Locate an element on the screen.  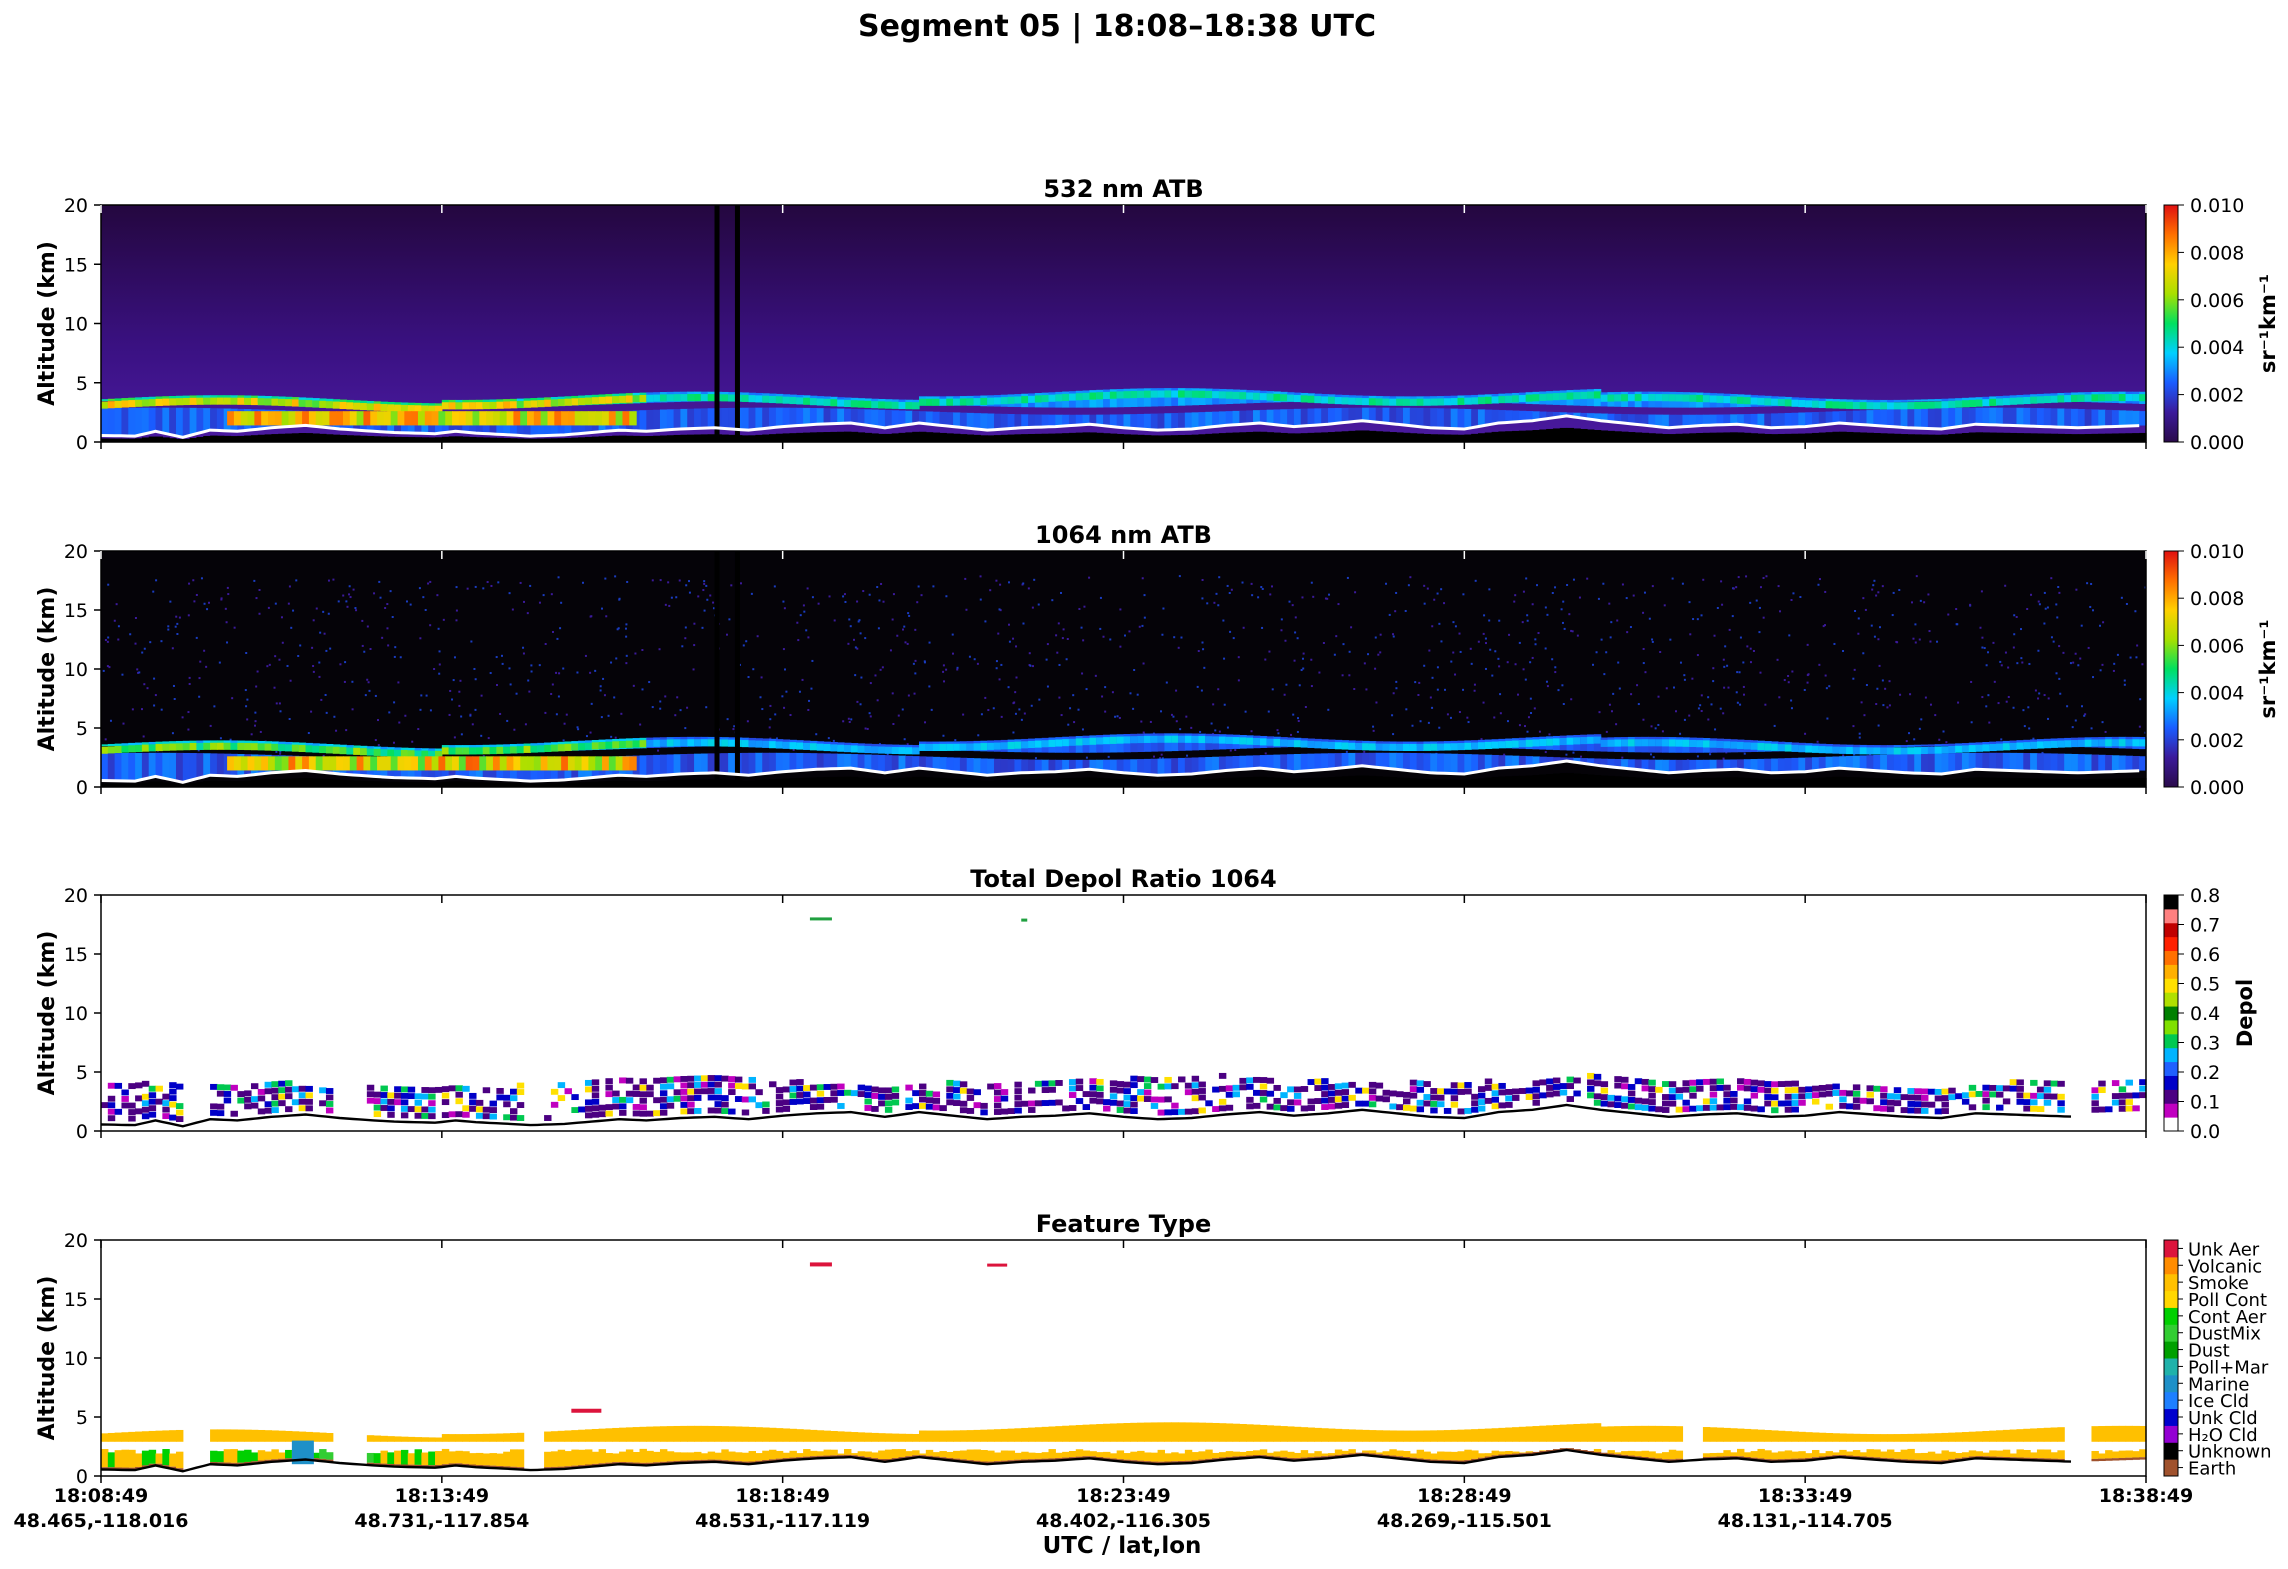
y-tick-label: 10 is located at coordinates (76, 325).